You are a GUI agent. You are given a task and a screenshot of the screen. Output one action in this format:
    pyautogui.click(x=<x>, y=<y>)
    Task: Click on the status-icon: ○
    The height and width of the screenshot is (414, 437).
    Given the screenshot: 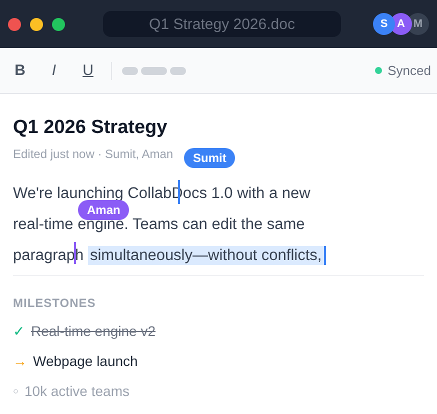 What is the action you would take?
    pyautogui.click(x=15, y=391)
    